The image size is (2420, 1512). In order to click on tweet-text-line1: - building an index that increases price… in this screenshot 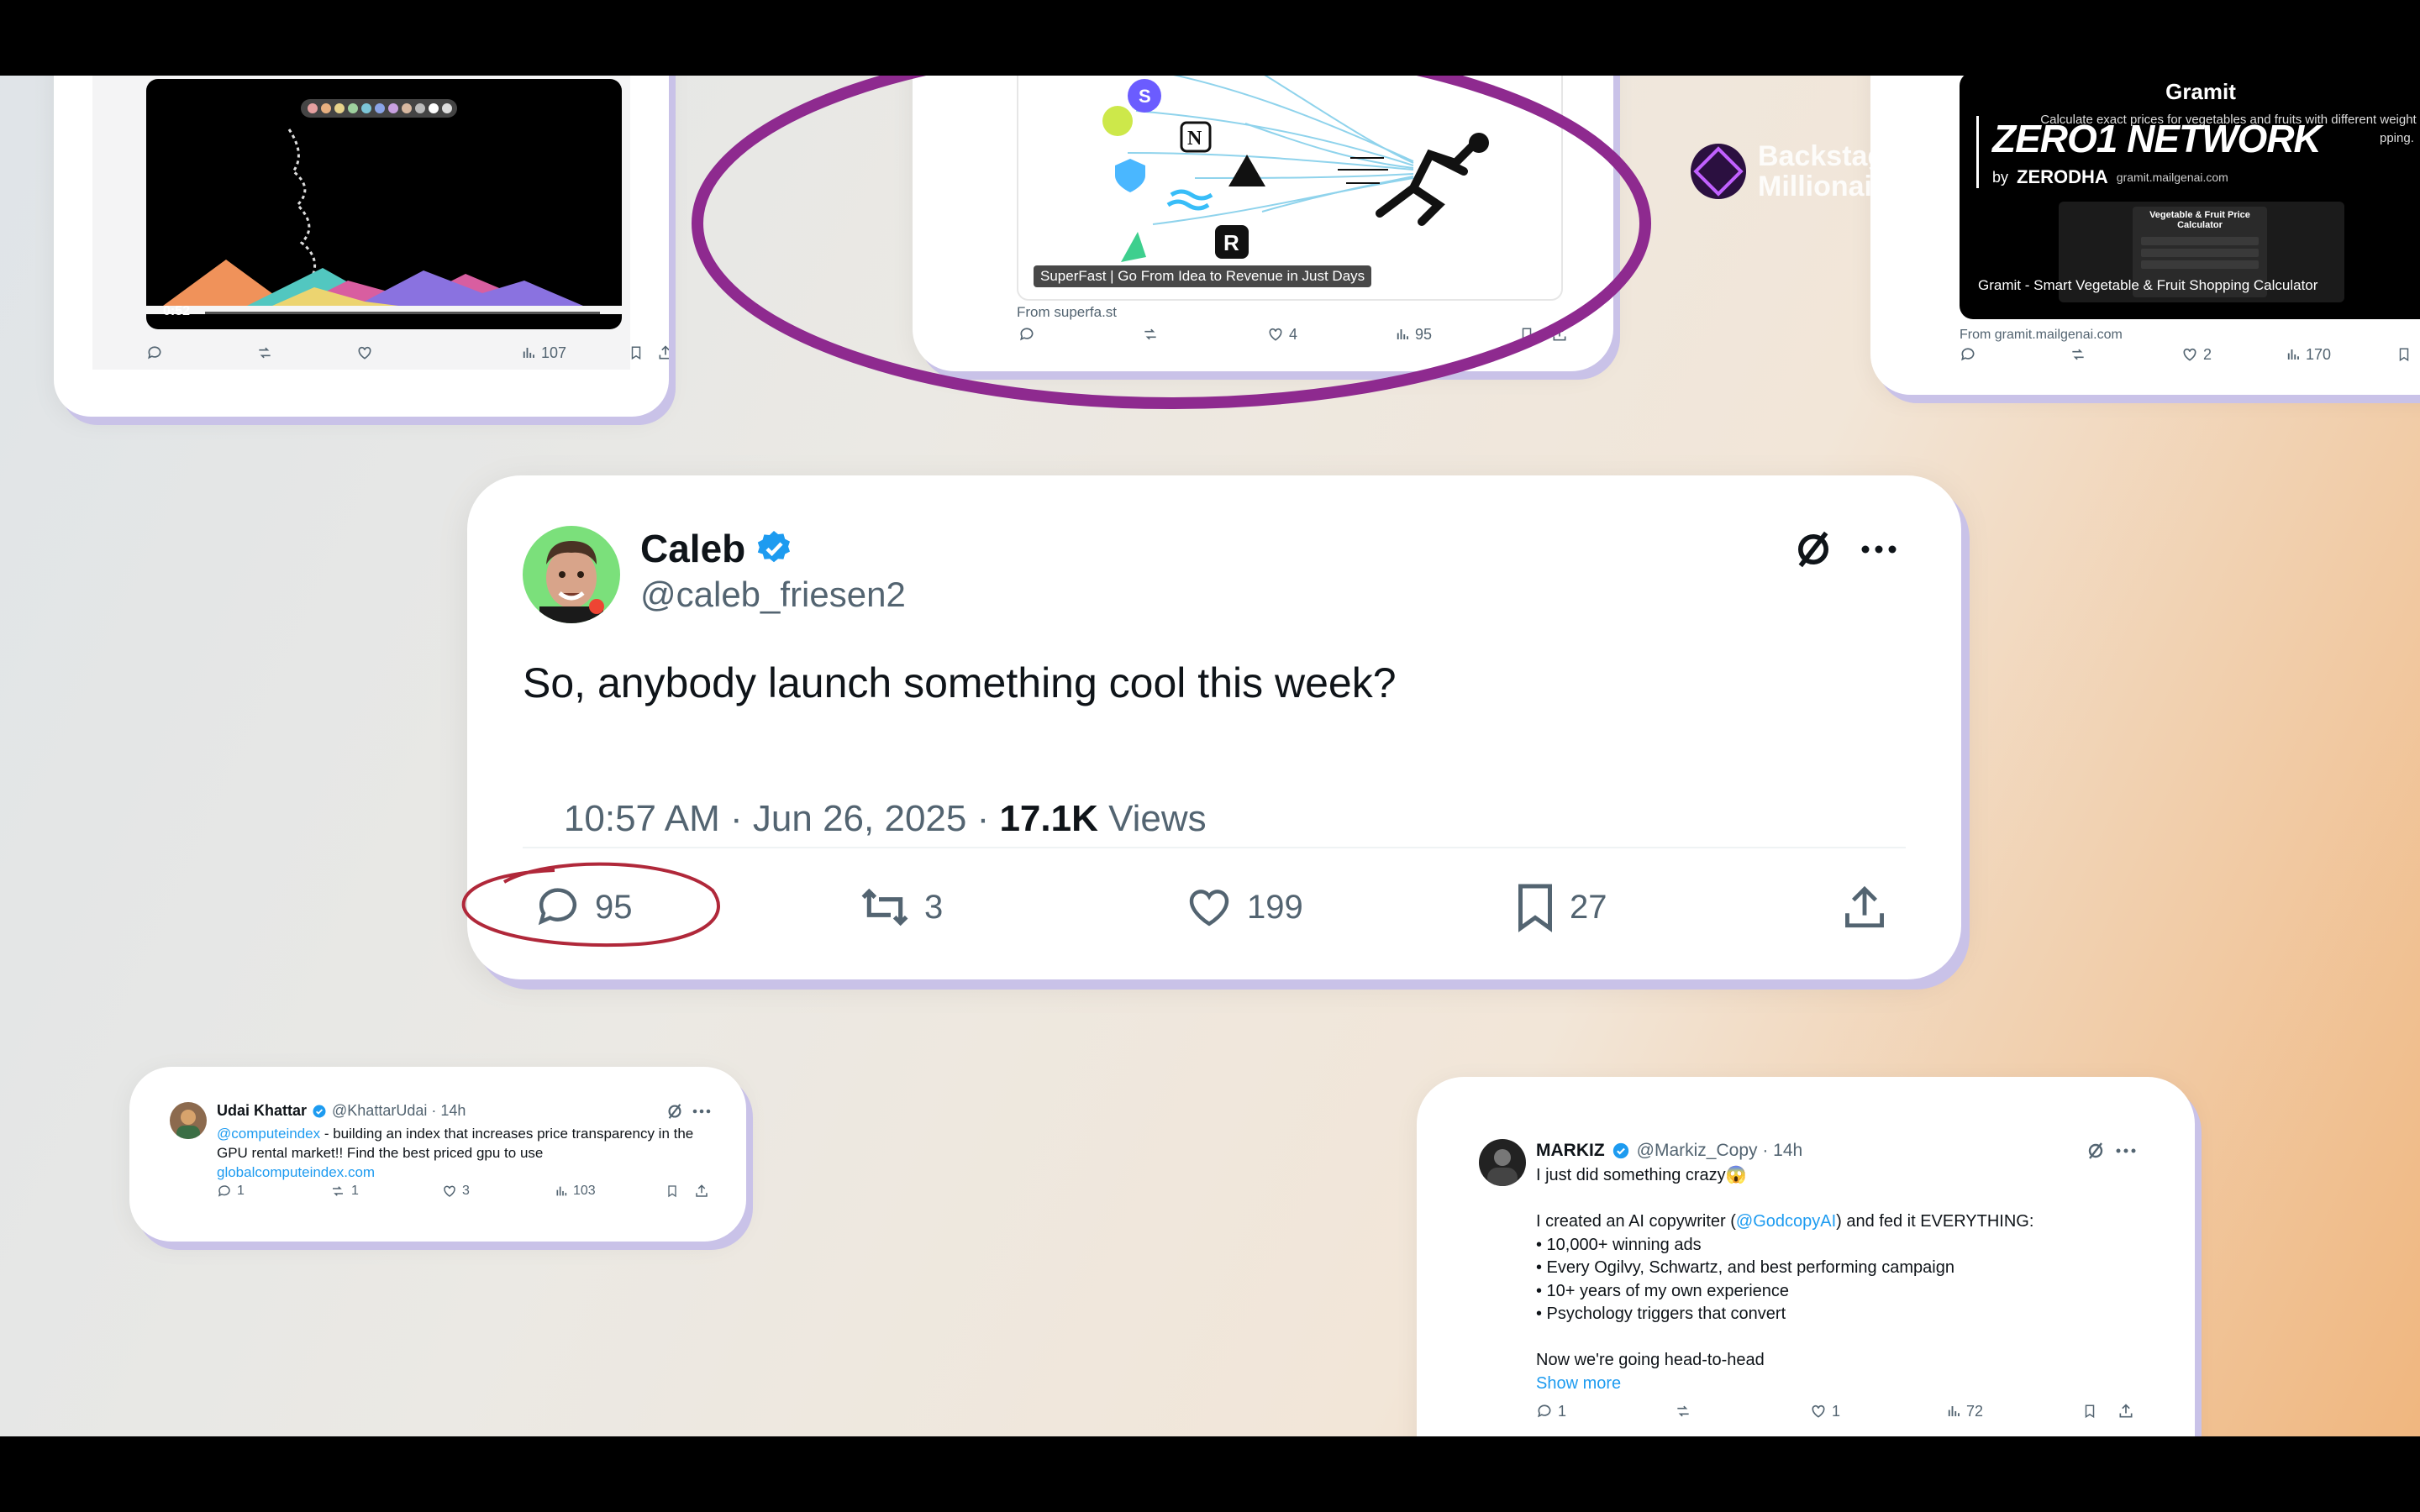, I will do `click(507, 1134)`.